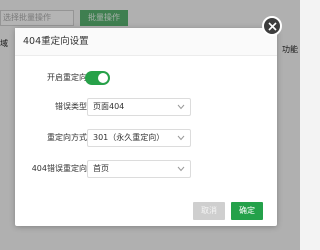 This screenshot has width=320, height=250. Describe the element at coordinates (129, 137) in the screenshot. I see `redirect-method-value: 301（永久重定向）` at that location.